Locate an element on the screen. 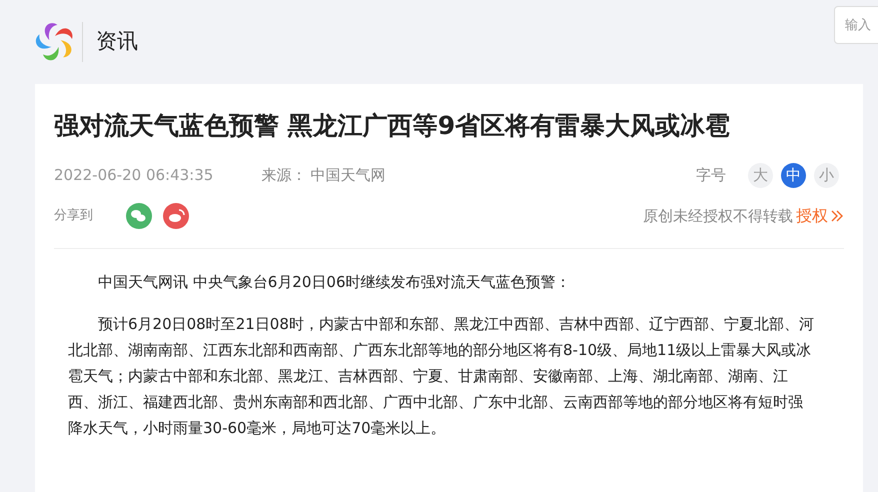 This screenshot has height=492, width=878. double-chevron-icon is located at coordinates (837, 216).